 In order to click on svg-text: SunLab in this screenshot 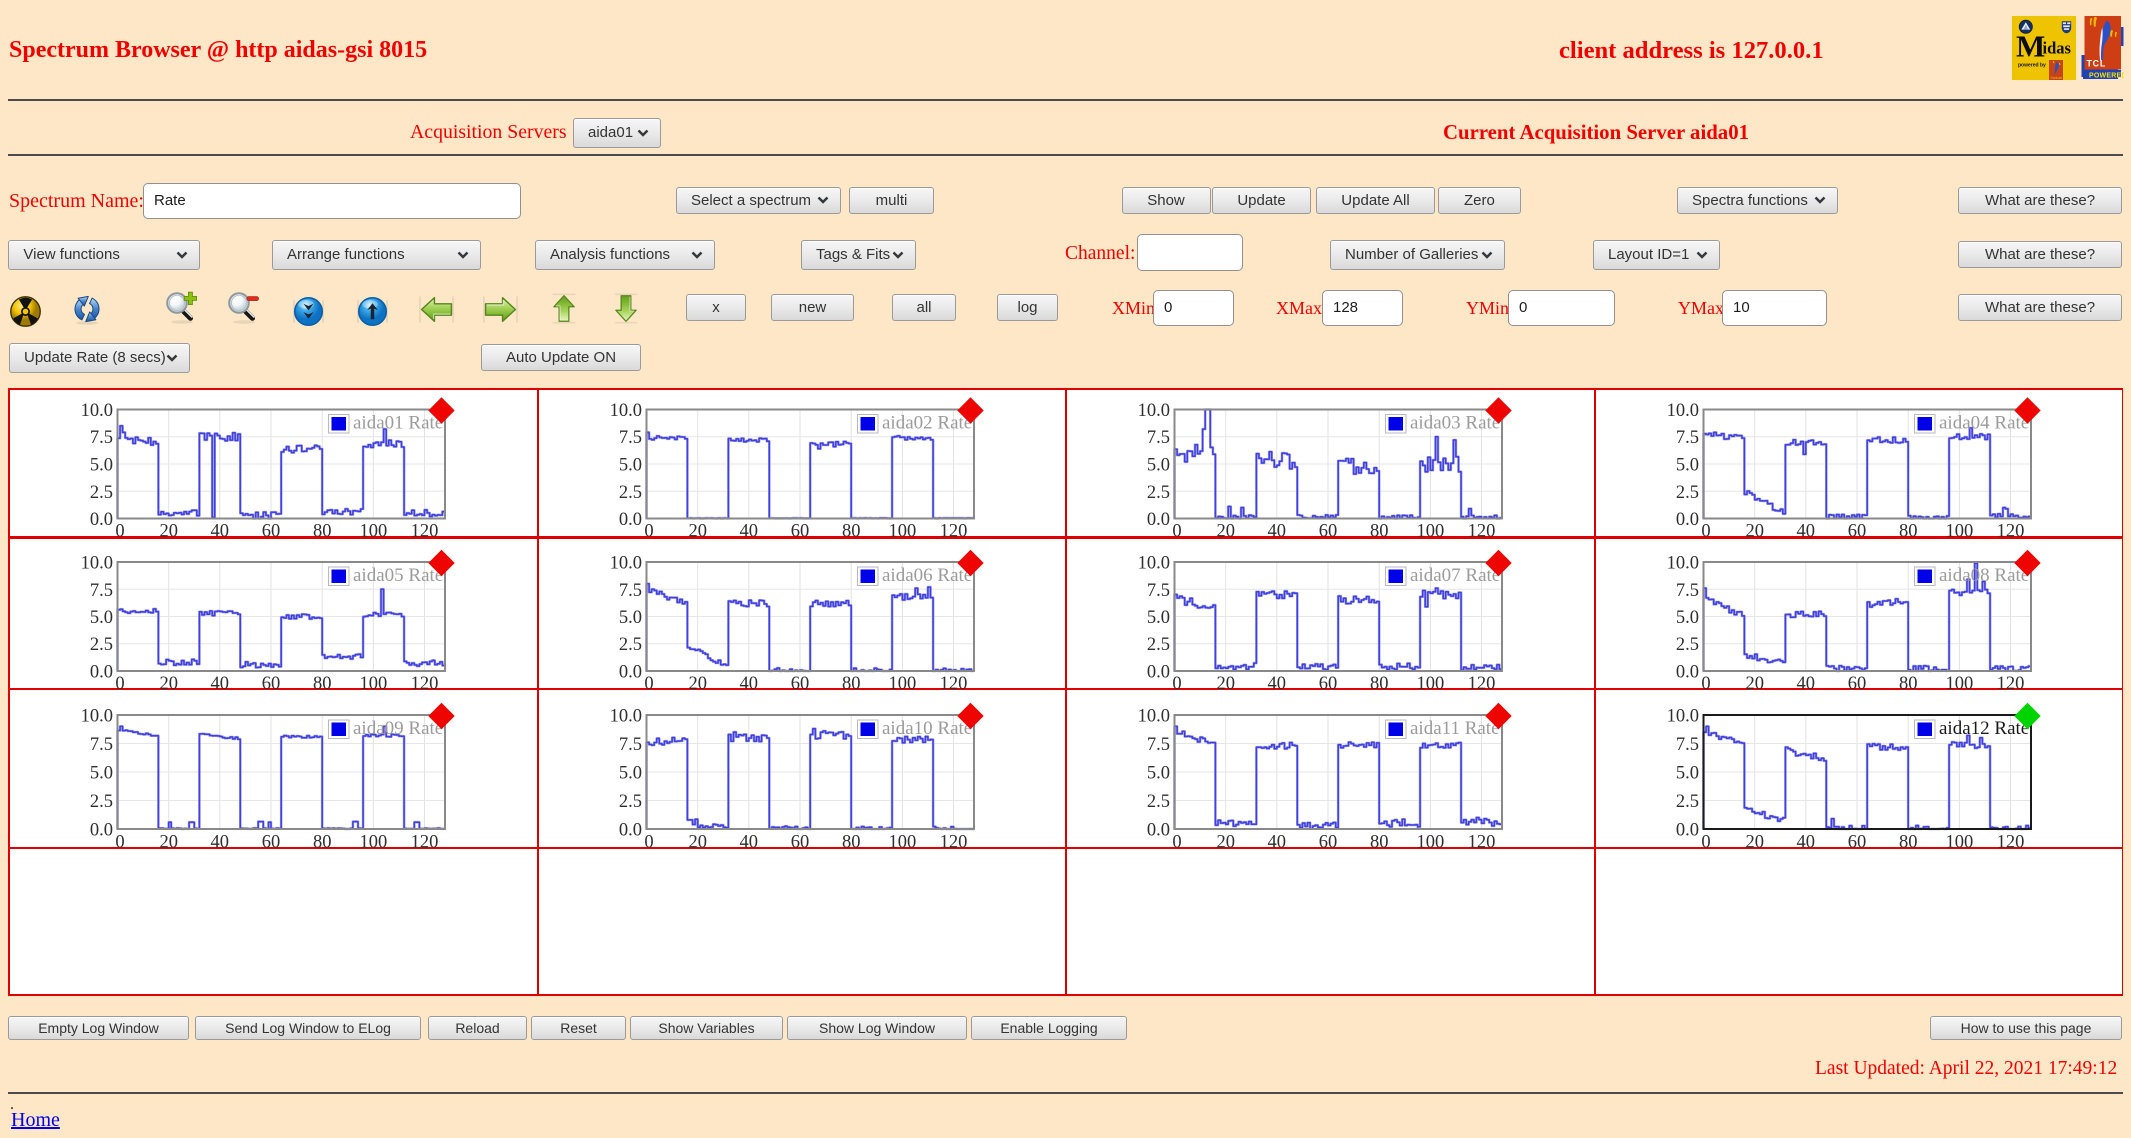, I will do `click(2057, 78)`.